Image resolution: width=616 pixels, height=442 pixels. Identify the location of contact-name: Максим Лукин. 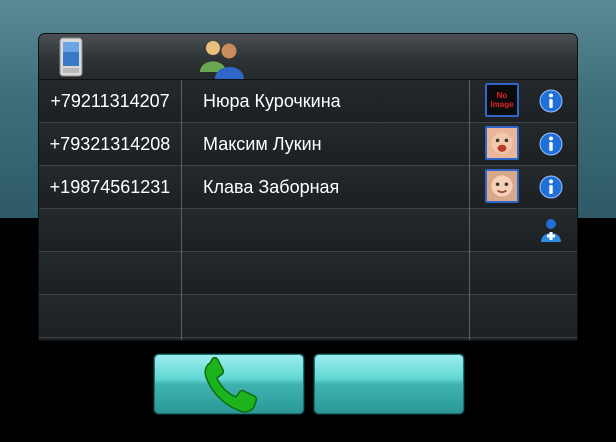
(333, 144).